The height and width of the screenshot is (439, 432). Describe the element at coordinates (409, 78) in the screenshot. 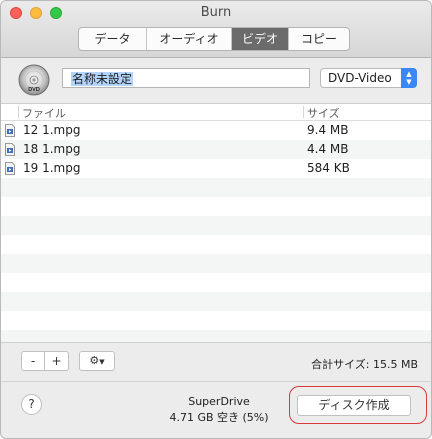

I see `chevron-up-down-icon: ▲ ▼` at that location.